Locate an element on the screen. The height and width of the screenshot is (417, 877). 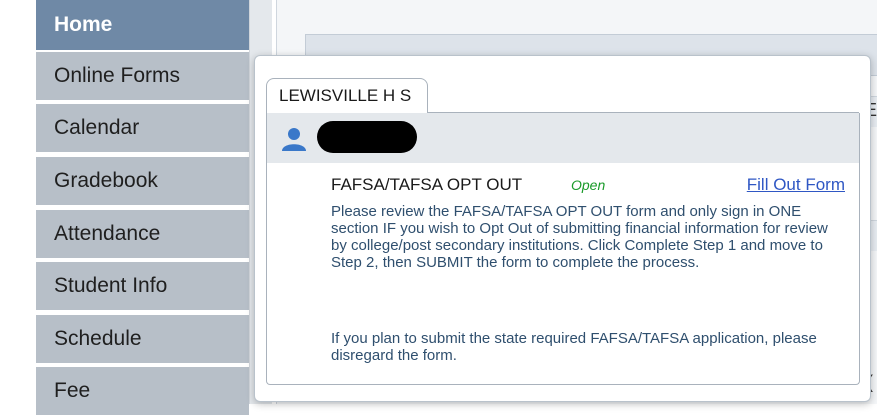
form-title: FAFSA/TAFSA OPT OUT is located at coordinates (427, 184).